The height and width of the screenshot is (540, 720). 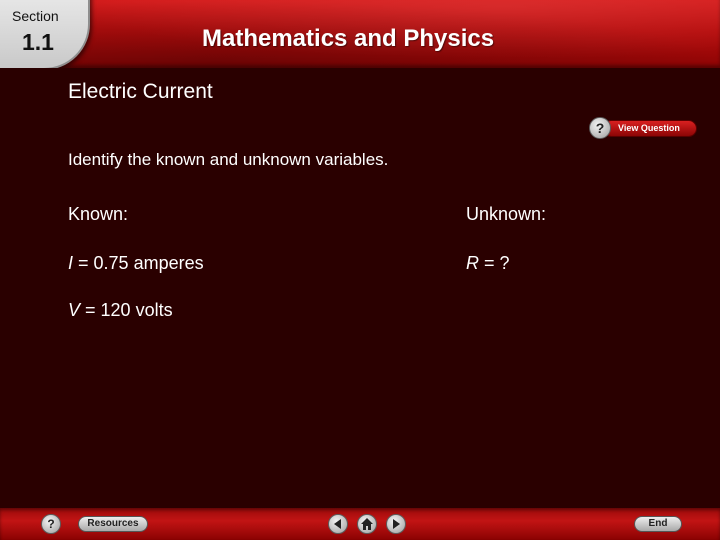 What do you see at coordinates (506, 214) in the screenshot?
I see `unknown-heading: Unknown:` at bounding box center [506, 214].